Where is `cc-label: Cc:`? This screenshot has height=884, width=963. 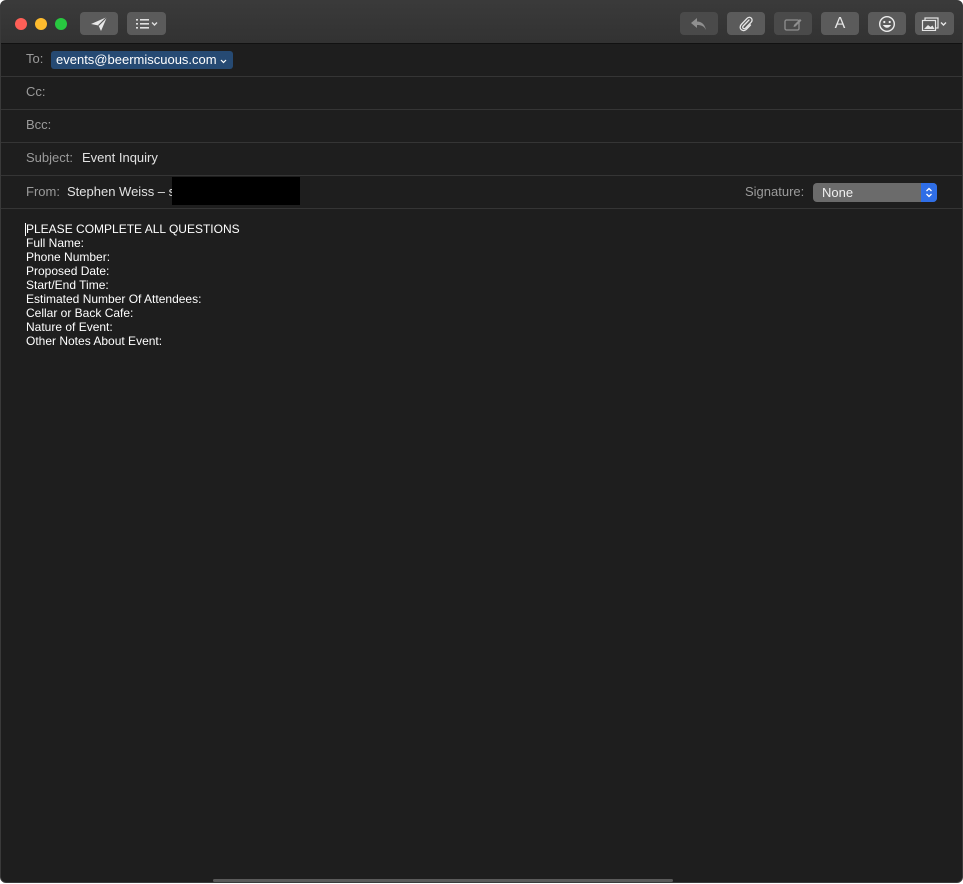
cc-label: Cc: is located at coordinates (36, 91).